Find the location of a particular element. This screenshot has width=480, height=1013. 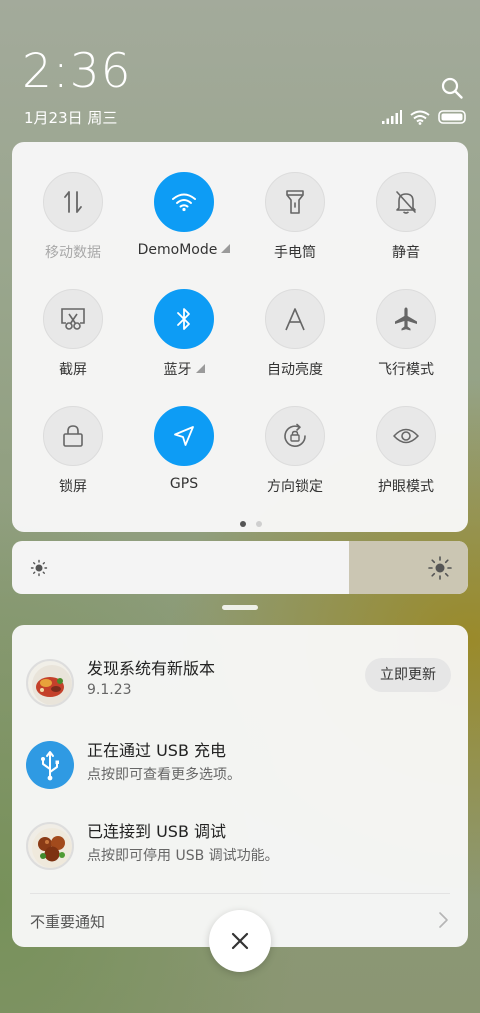

signal-icon is located at coordinates (392, 117).